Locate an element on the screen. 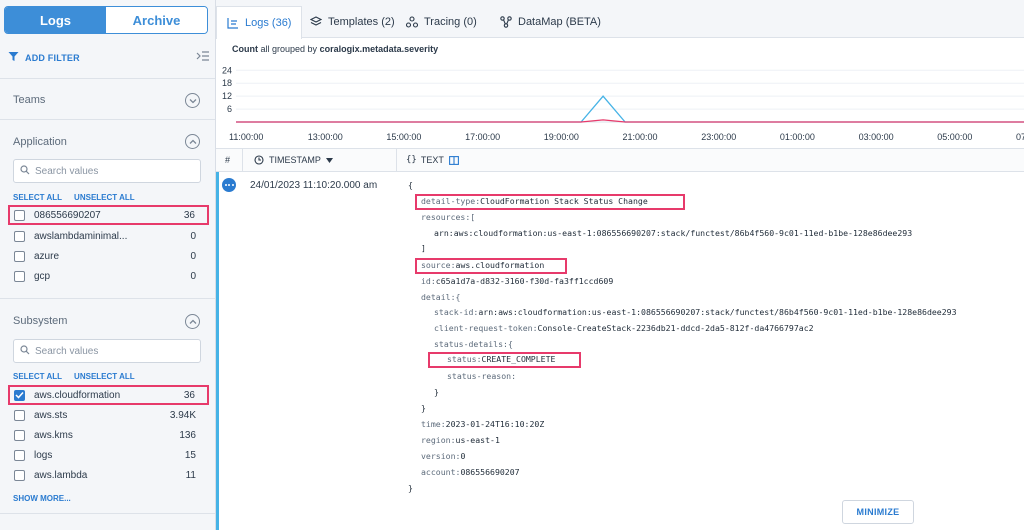 The height and width of the screenshot is (530, 1024). subsystem-item-aws-lambda: aws.lambda 11 is located at coordinates (109, 475).